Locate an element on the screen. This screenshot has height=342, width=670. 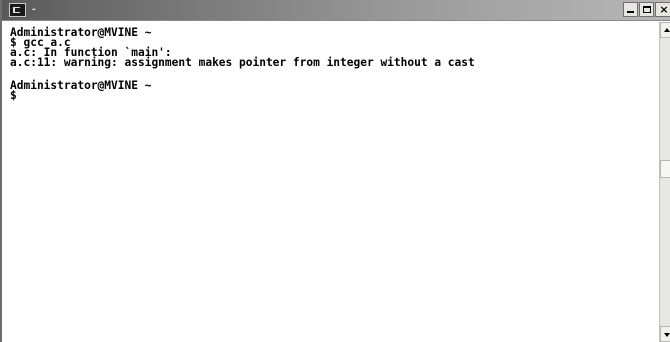
vertical-scrollbar is located at coordinates (664, 182).